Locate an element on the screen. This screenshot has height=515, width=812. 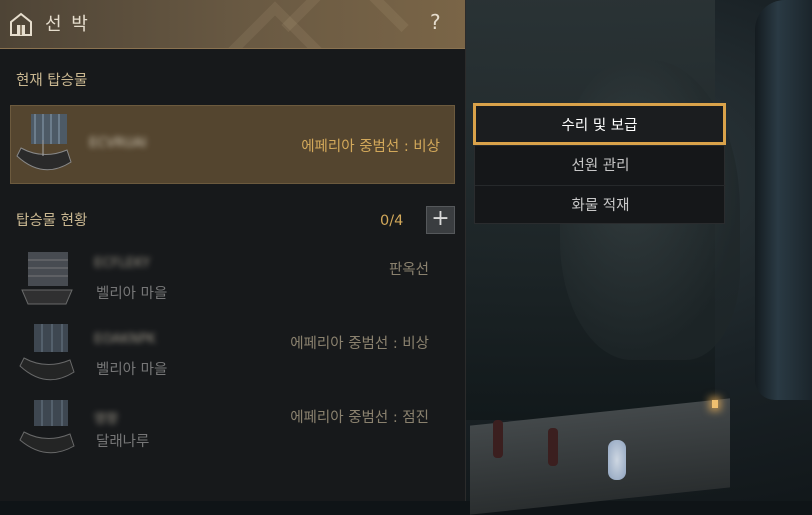
list-item: ECFLEKY 판옥선 벨리아 마을 is located at coordinates (232, 281).